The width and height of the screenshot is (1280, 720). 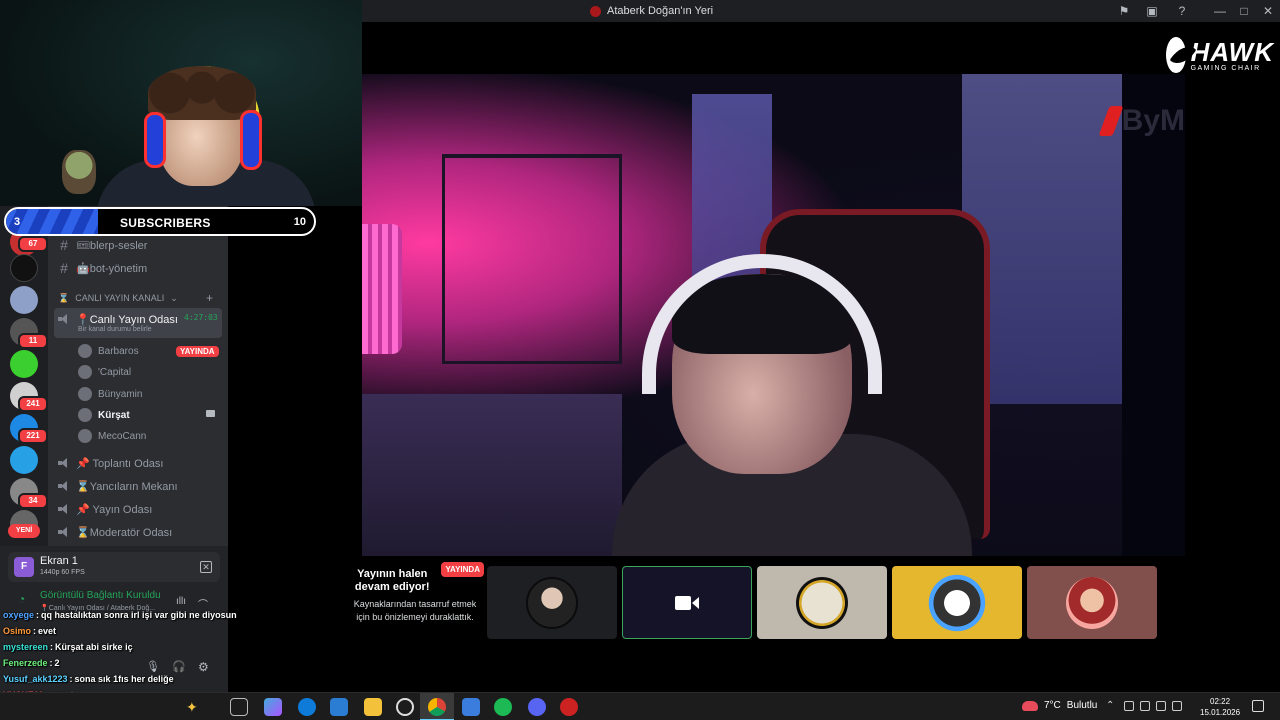 I want to click on mention-badge: 67, so click(x=33, y=244).